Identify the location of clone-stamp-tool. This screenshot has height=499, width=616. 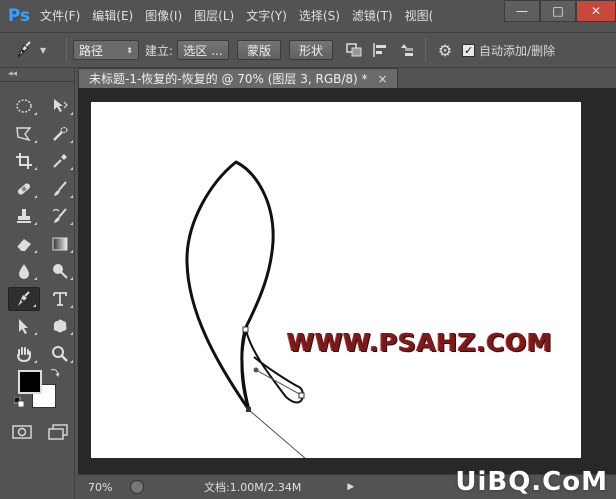
(24, 216).